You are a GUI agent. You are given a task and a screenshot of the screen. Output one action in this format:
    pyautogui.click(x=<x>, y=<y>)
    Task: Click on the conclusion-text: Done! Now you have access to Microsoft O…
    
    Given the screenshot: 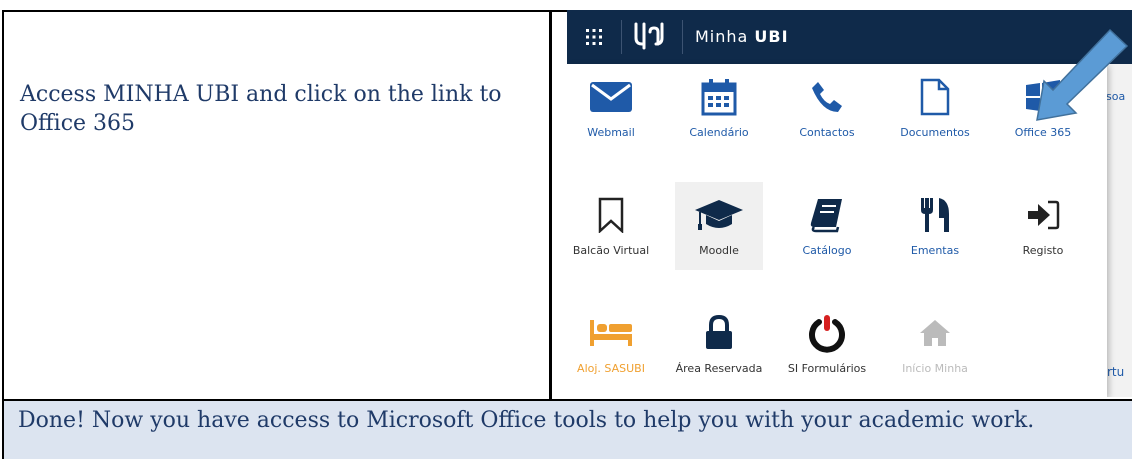 What is the action you would take?
    pyautogui.click(x=526, y=420)
    